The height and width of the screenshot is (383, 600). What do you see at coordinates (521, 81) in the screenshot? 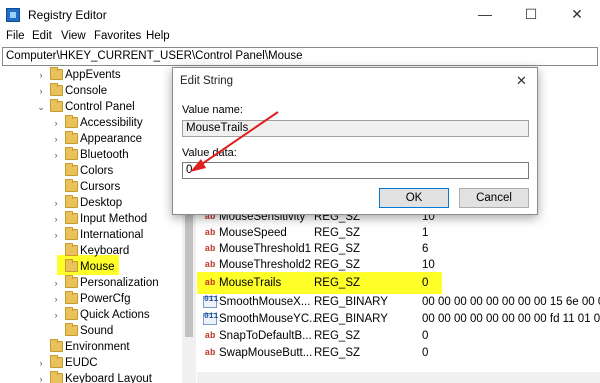
I see `dialog-close-button: ✕` at bounding box center [521, 81].